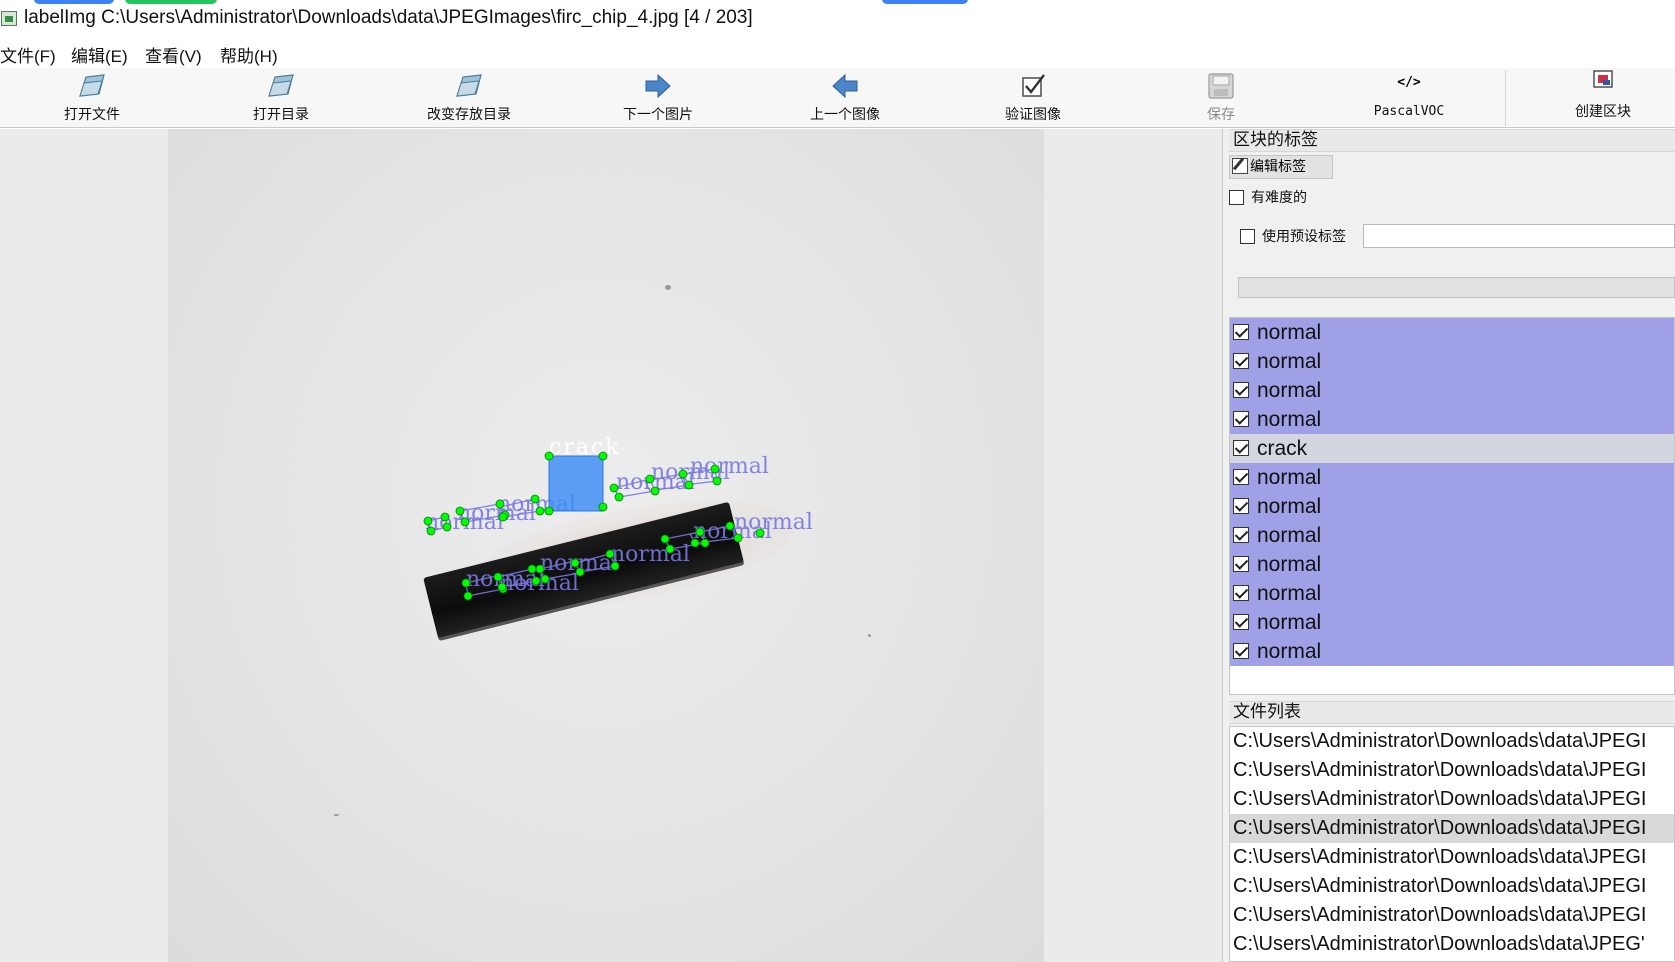 The height and width of the screenshot is (962, 1675). I want to click on prev-image-label: 上一个图像, so click(845, 115).